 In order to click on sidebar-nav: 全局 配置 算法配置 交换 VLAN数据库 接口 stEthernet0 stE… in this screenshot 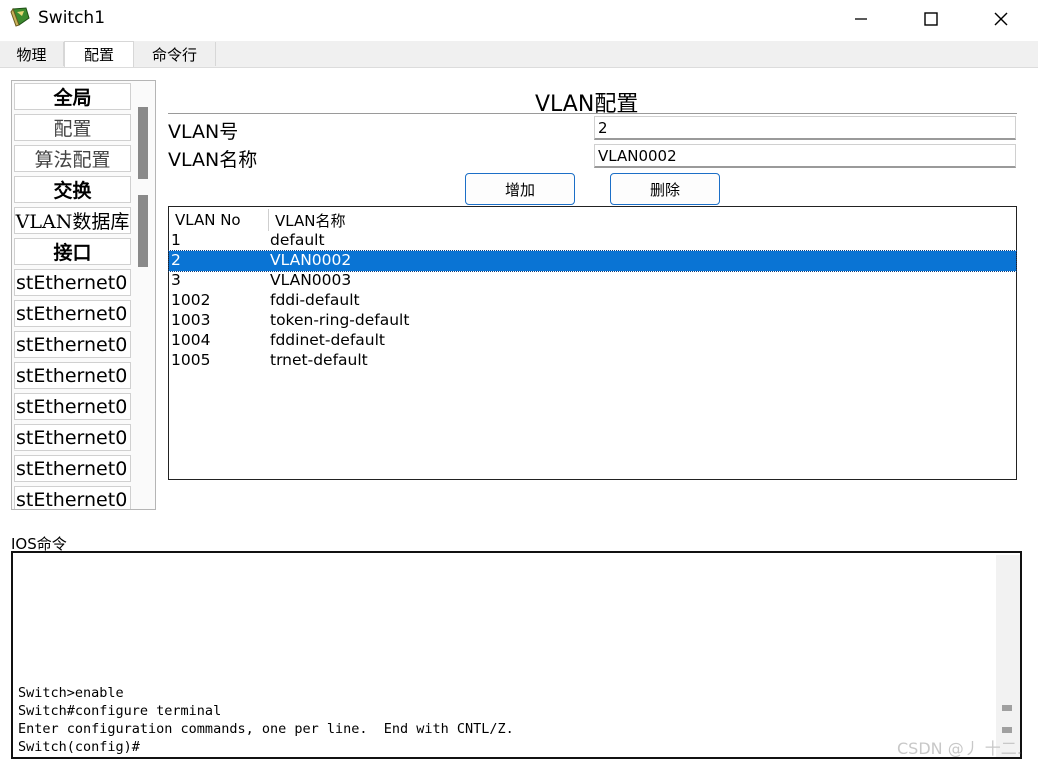, I will do `click(83, 295)`.